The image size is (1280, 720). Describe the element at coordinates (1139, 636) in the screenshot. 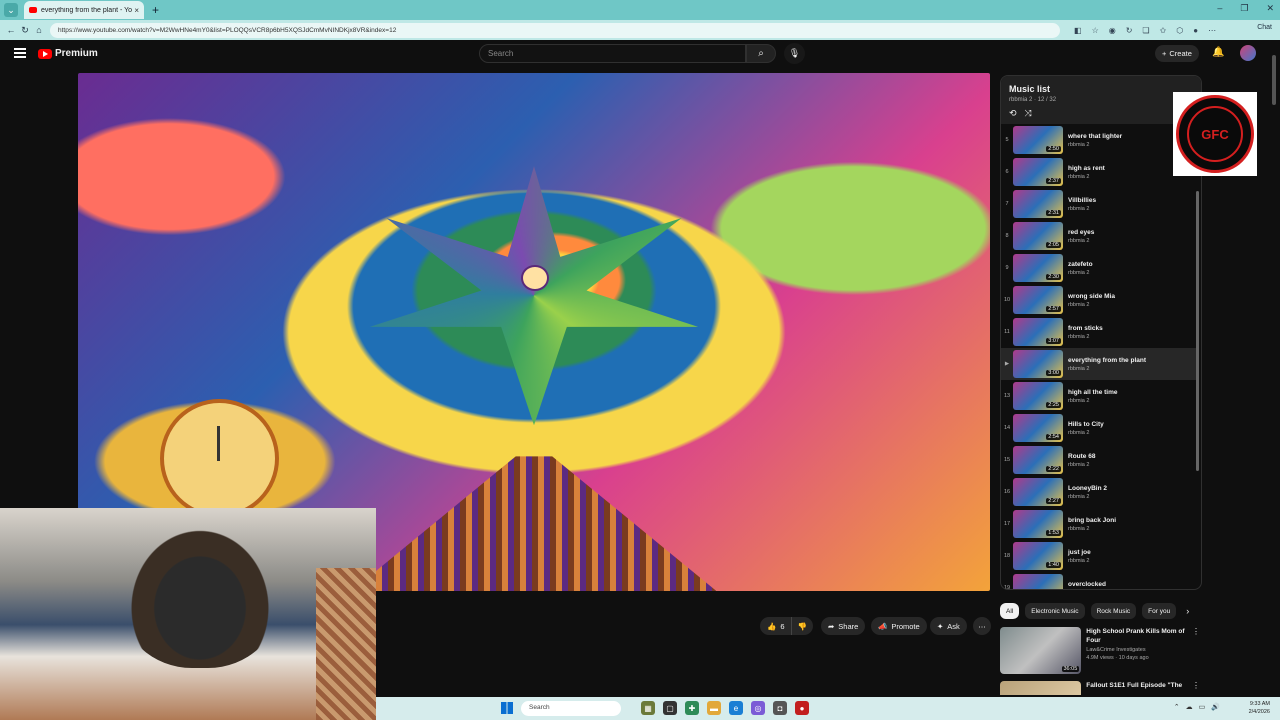

I see `recommendation-title: High School Prank Kills Mom of Four` at that location.